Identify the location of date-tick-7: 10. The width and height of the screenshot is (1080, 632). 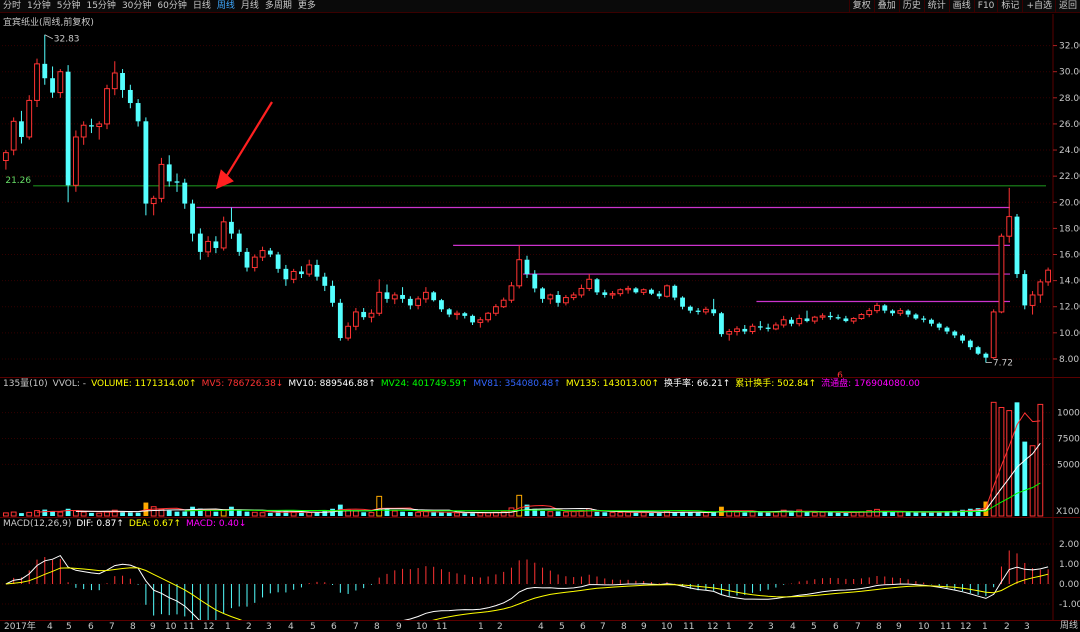
(171, 627).